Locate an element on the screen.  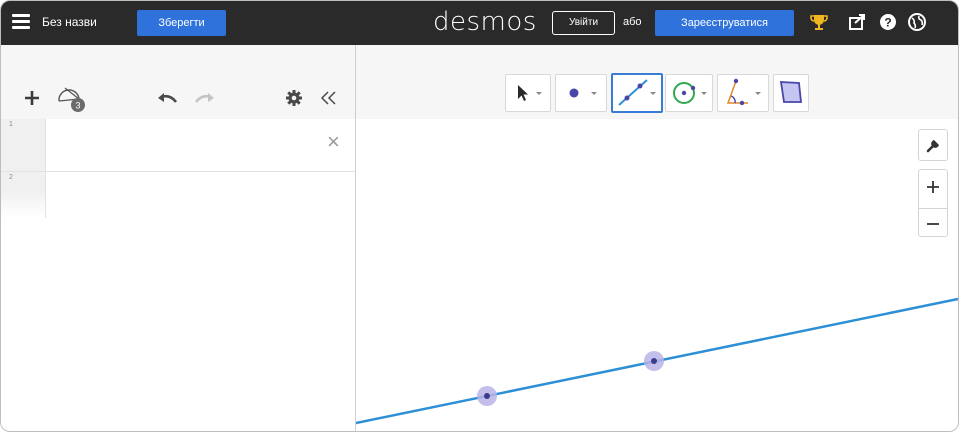
pointer-icon is located at coordinates (530, 93).